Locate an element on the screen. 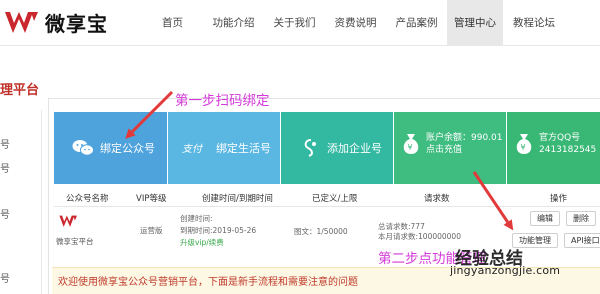 The image size is (600, 294). account-name: 微享宝平台 is located at coordinates (75, 241).